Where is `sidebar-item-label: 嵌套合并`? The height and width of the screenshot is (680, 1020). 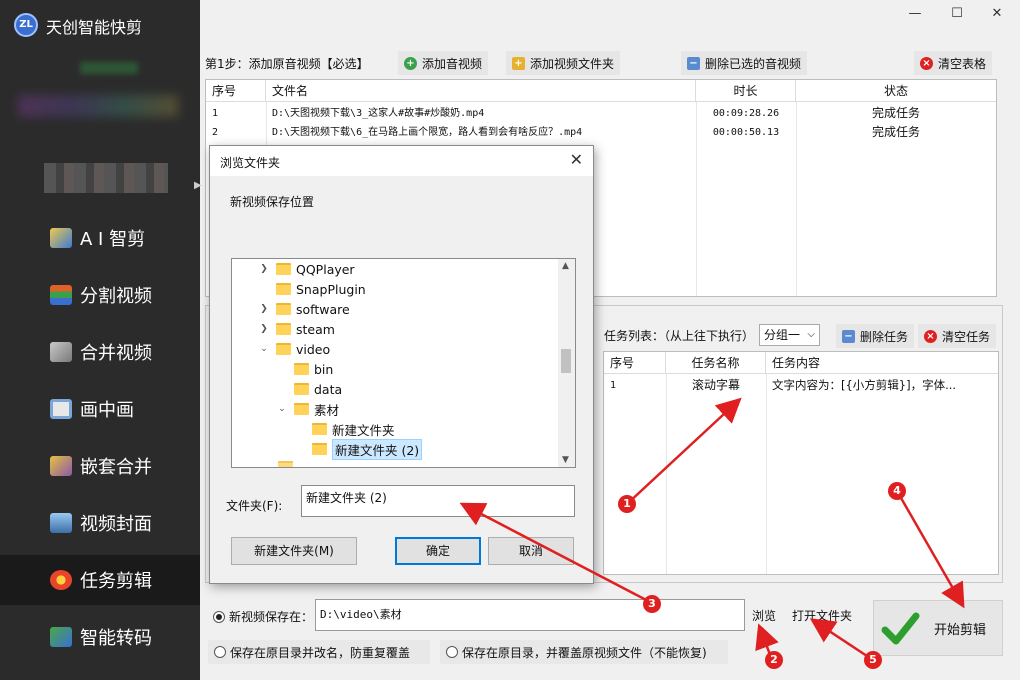
sidebar-item-label: 嵌套合并 is located at coordinates (116, 467).